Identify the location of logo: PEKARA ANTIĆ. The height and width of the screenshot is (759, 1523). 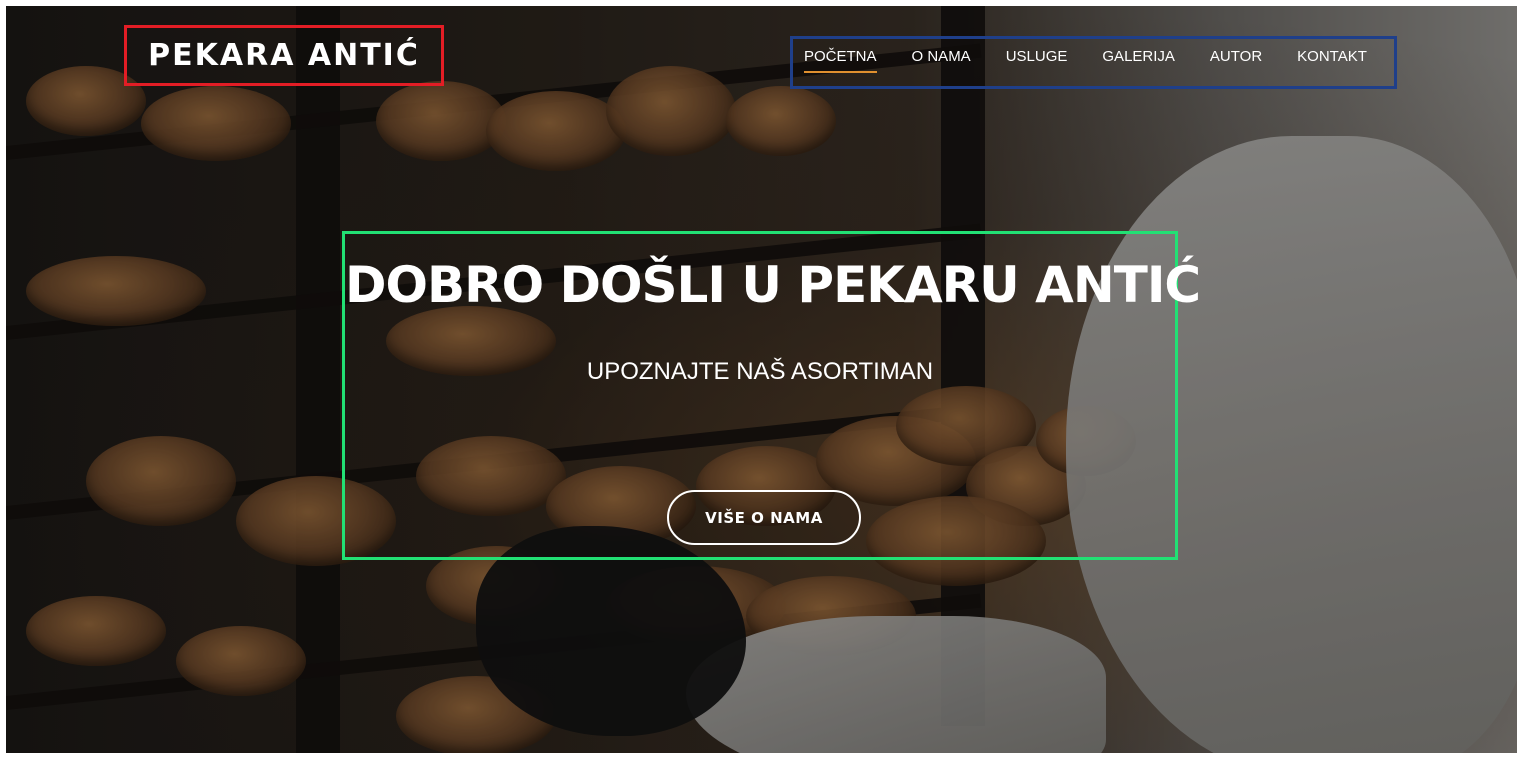
(284, 55).